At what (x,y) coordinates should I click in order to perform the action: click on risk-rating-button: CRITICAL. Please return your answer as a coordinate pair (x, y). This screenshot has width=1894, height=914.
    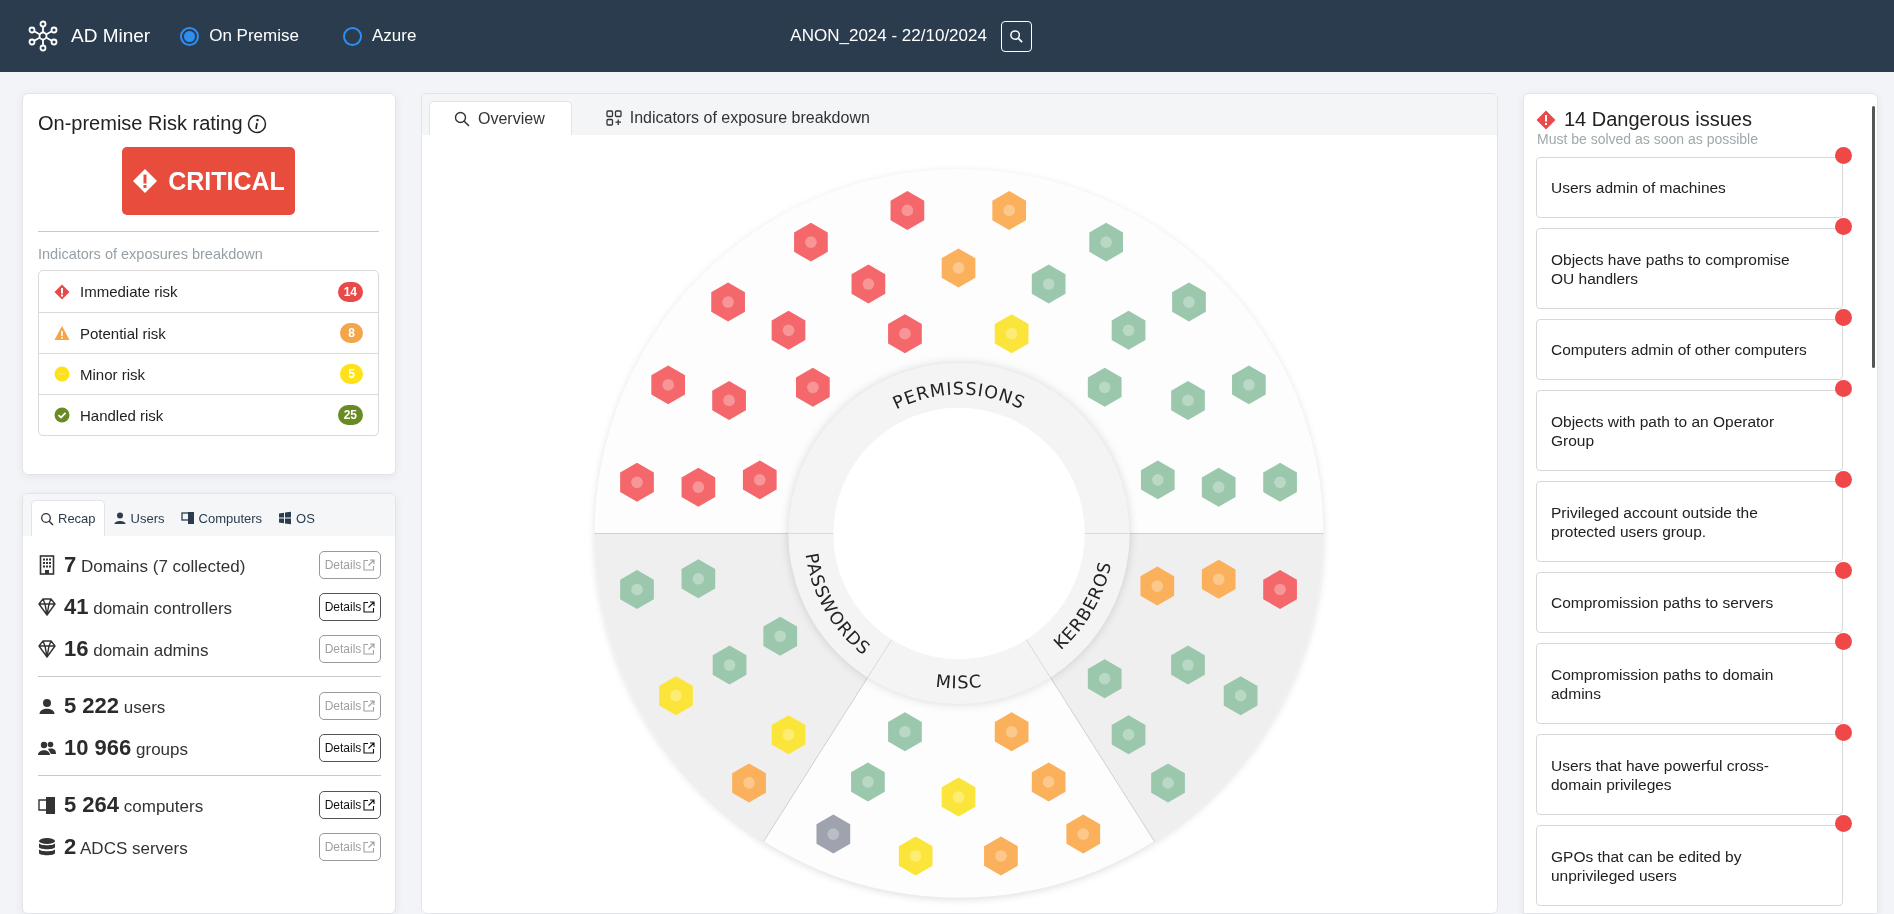
    Looking at the image, I should click on (208, 181).